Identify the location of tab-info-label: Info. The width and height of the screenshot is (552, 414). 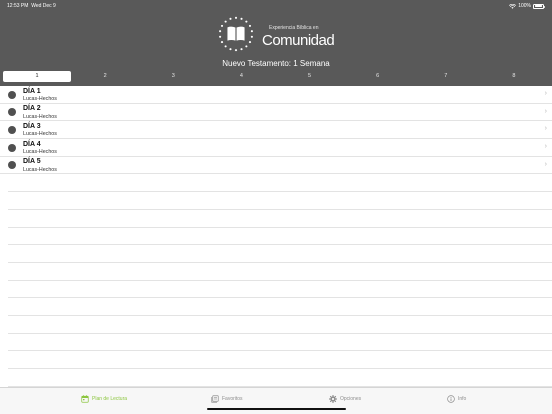
(462, 399).